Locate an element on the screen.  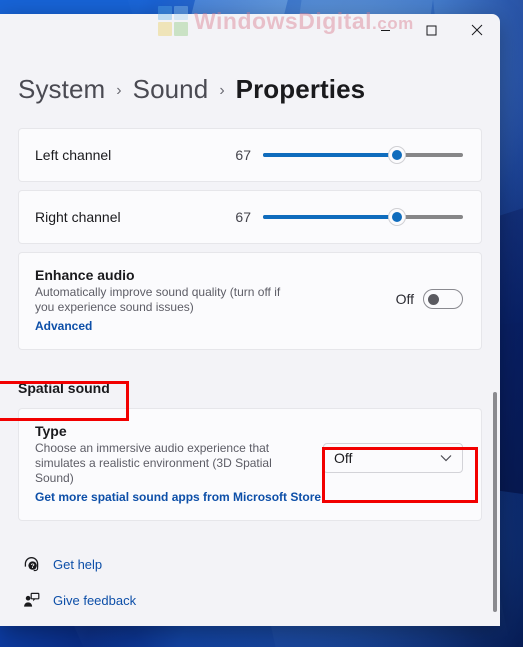
title-bar is located at coordinates (250, 37).